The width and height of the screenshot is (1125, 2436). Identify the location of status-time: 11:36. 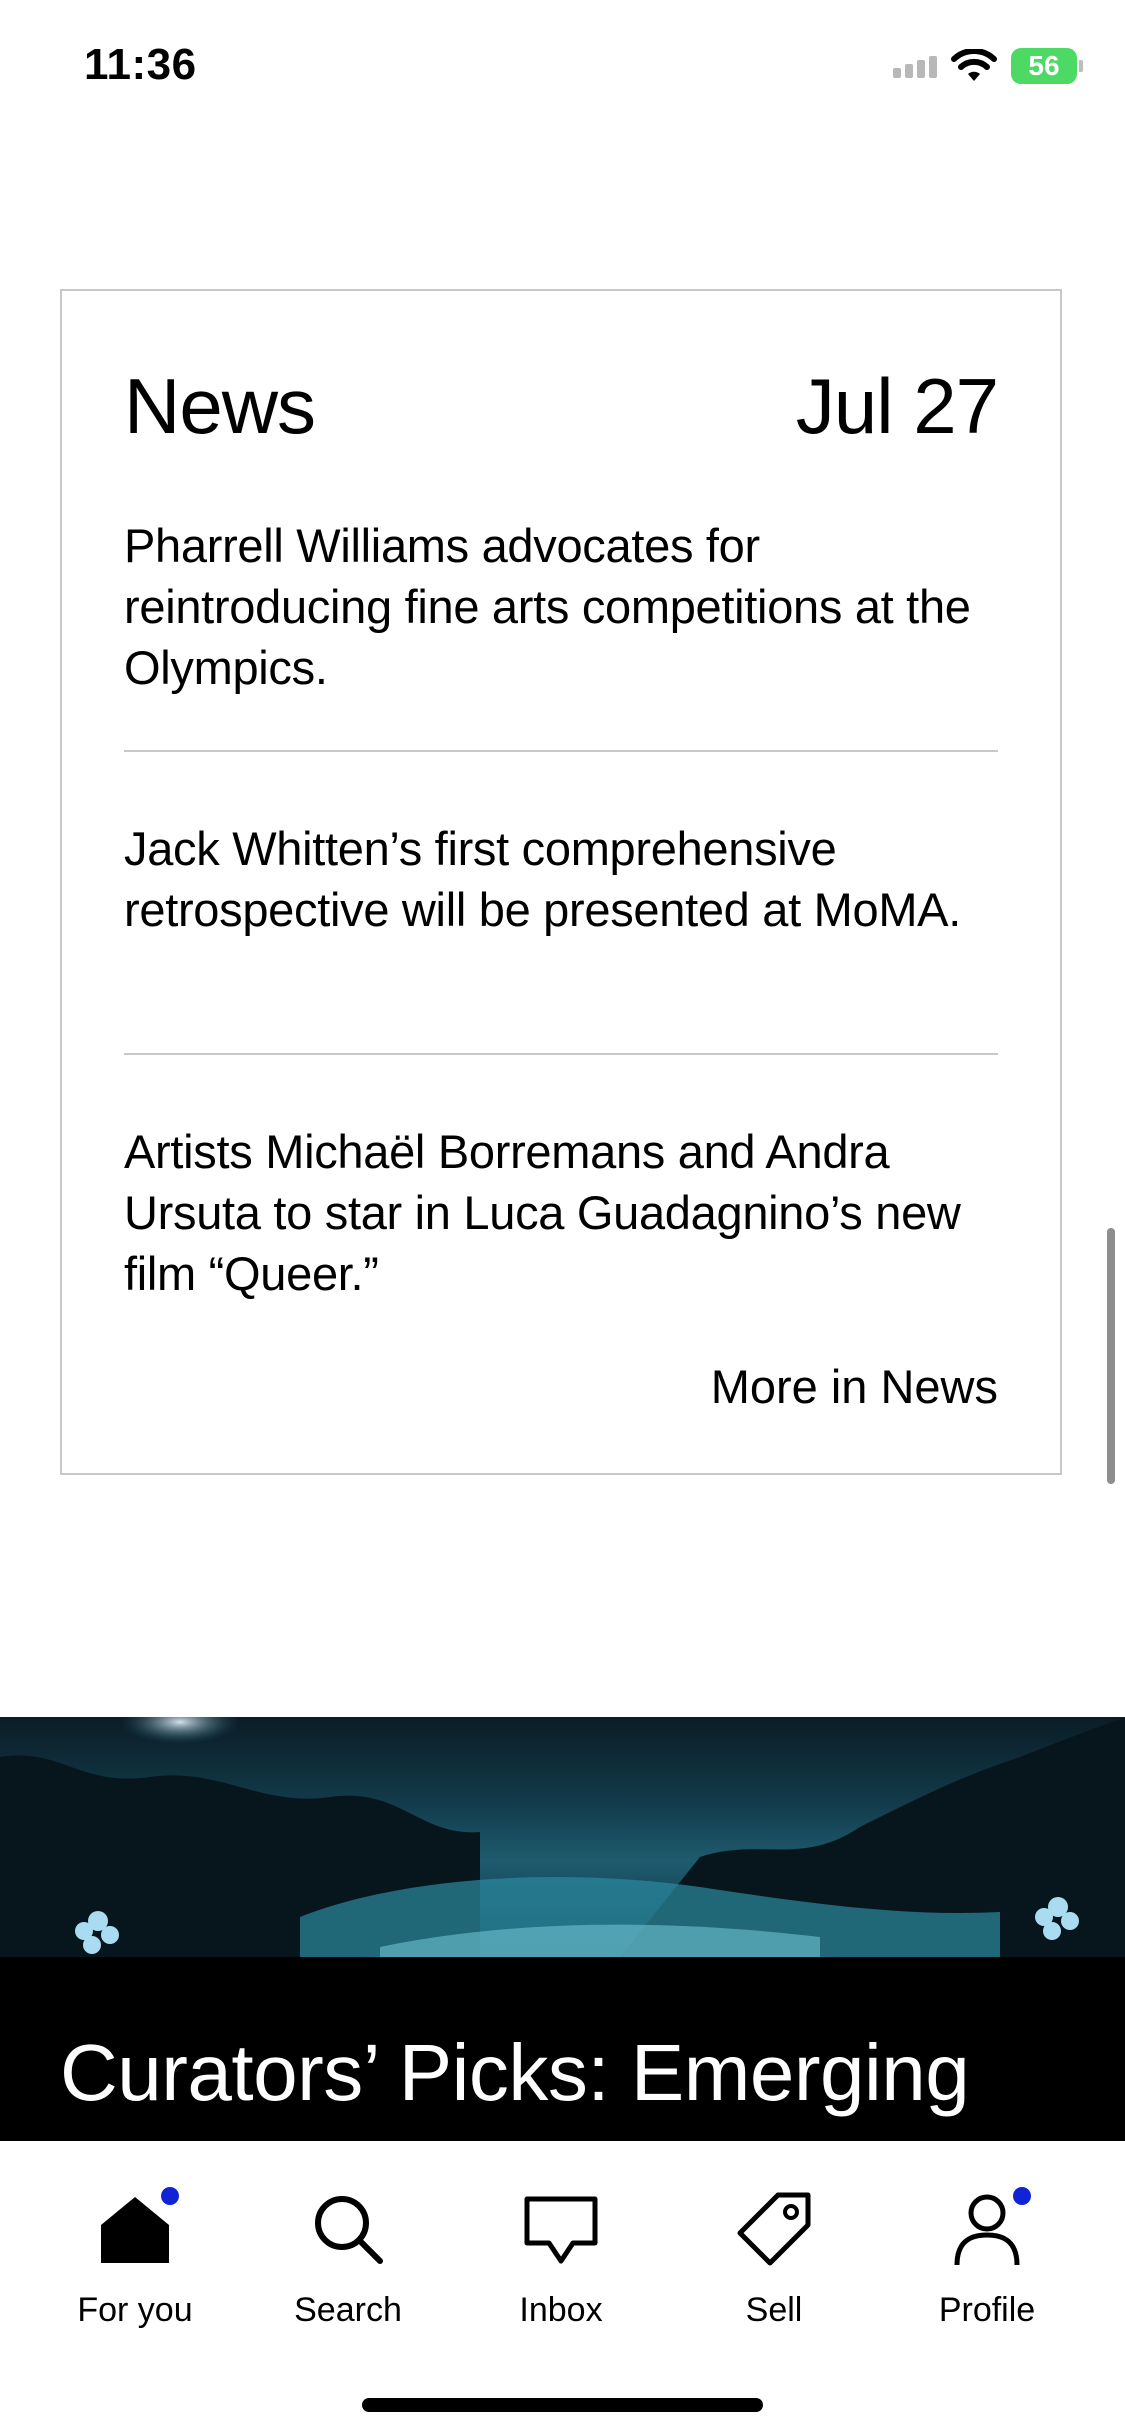
(140, 64).